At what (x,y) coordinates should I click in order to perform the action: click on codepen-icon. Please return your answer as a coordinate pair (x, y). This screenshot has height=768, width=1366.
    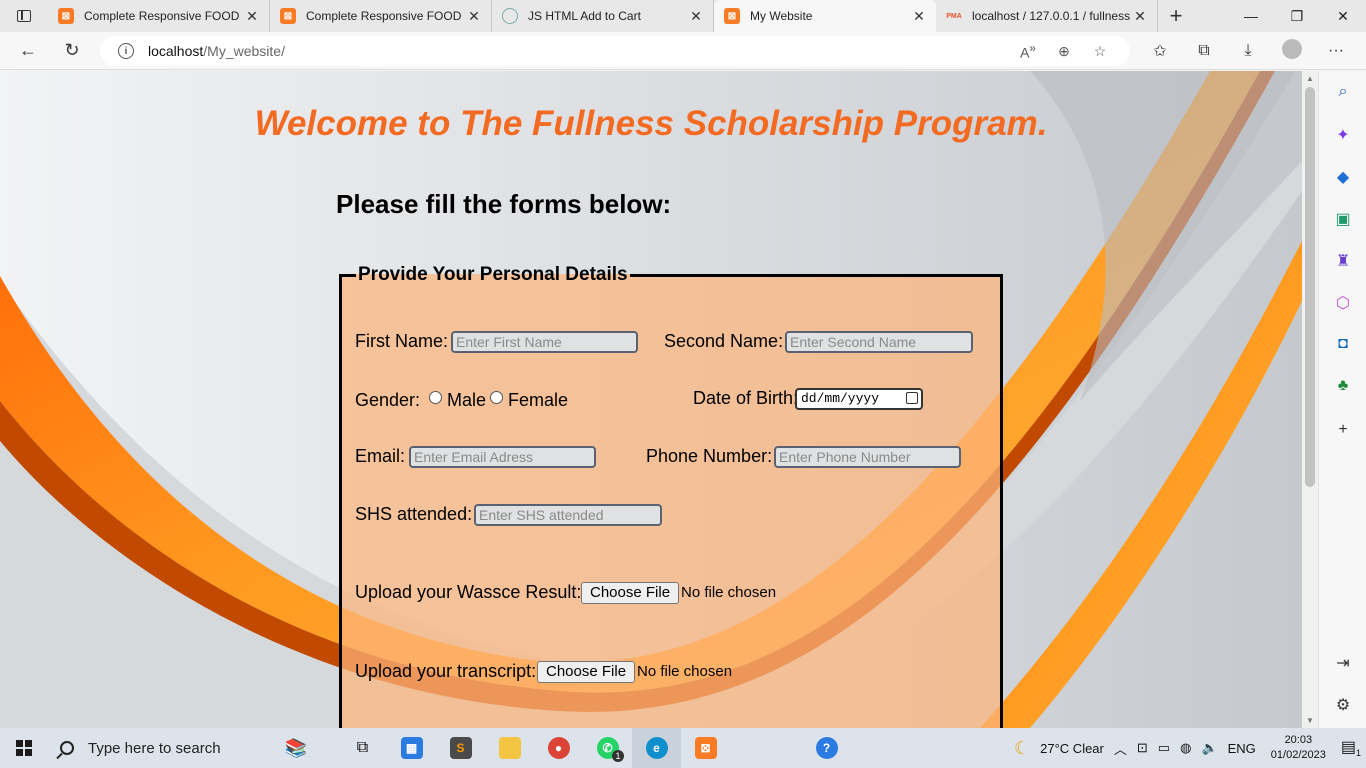
    Looking at the image, I should click on (510, 16).